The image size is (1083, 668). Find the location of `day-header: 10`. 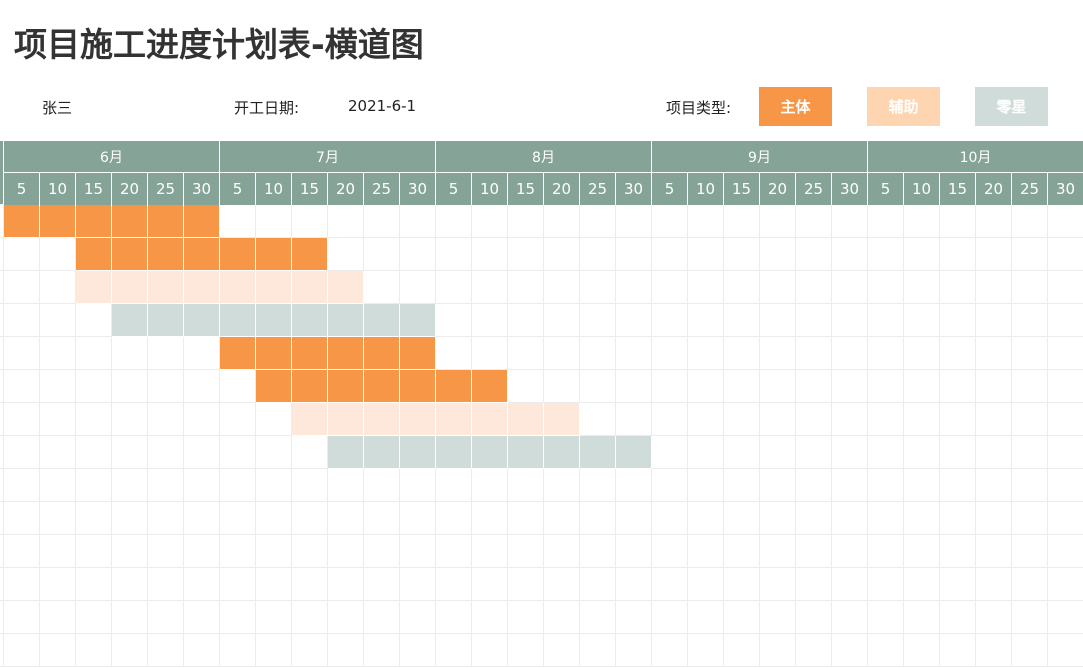

day-header: 10 is located at coordinates (490, 189).